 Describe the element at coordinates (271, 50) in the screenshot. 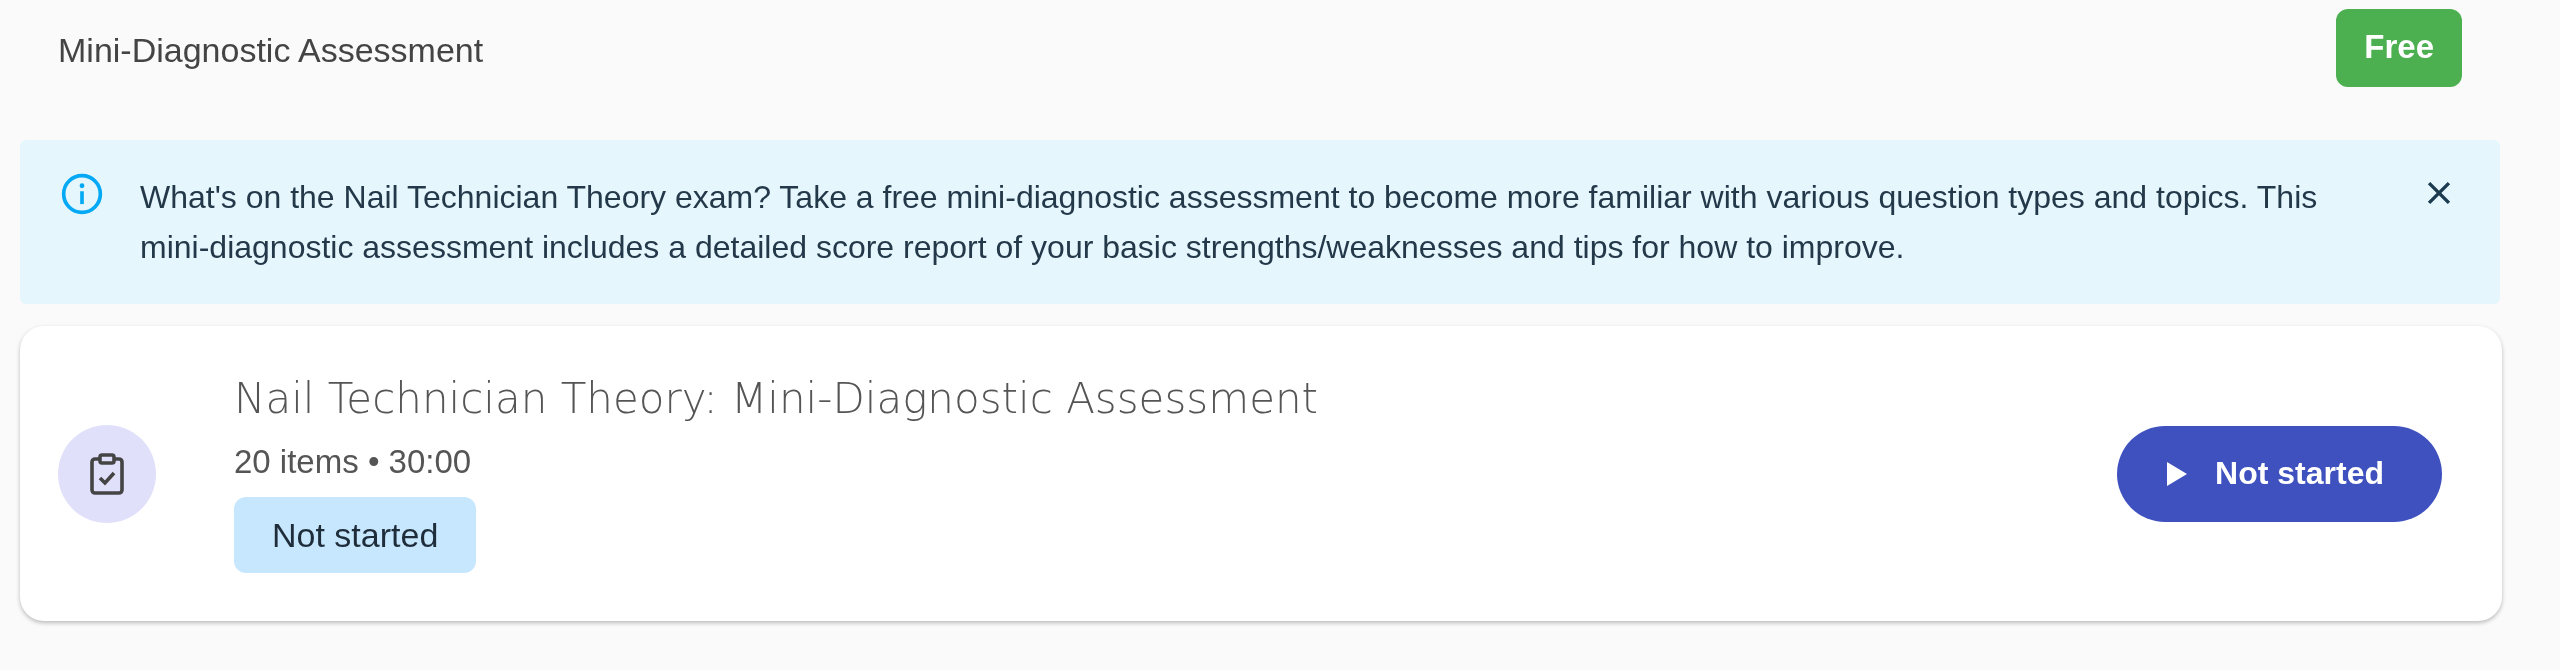

I see `section-title: Mini-Diagnostic Assessment` at that location.